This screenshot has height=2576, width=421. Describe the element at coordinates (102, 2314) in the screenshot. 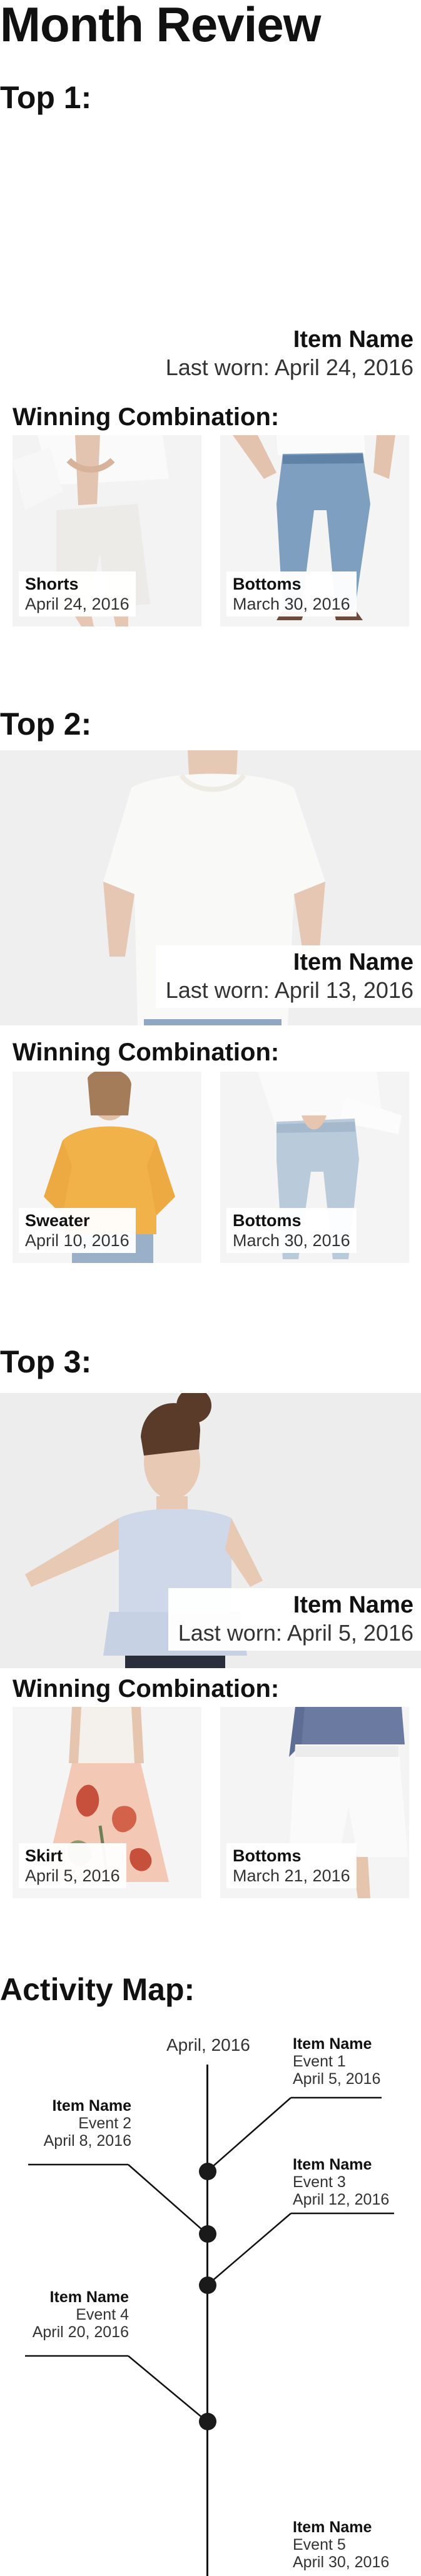

I see `event-title: Event 4` at that location.